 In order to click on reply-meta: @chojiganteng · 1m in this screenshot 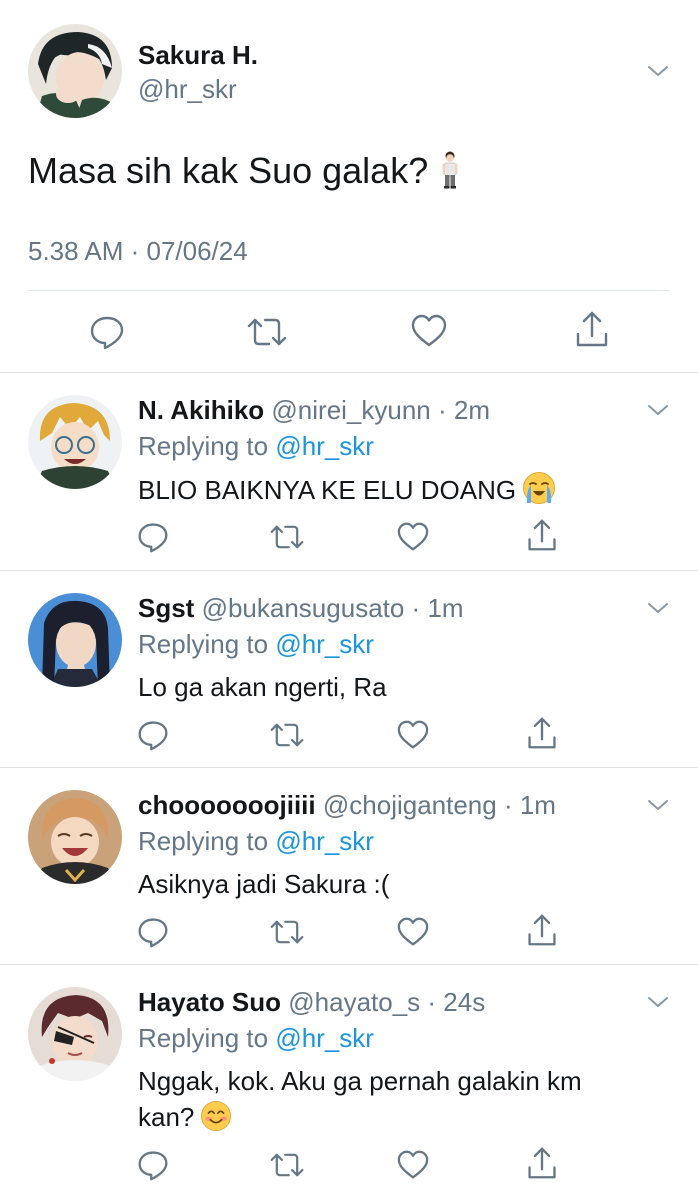, I will do `click(439, 805)`.